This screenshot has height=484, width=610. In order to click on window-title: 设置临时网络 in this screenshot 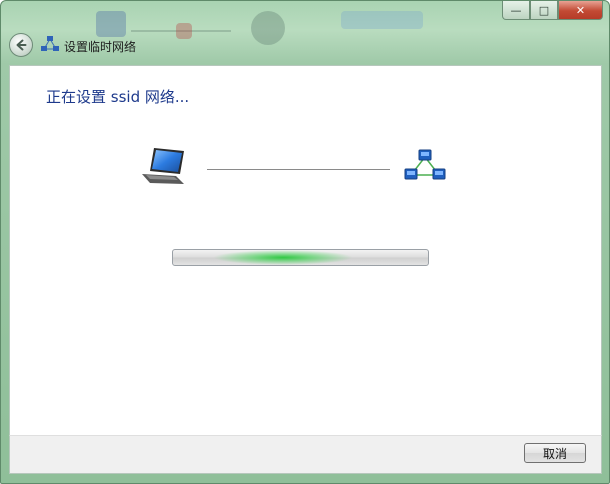, I will do `click(100, 47)`.